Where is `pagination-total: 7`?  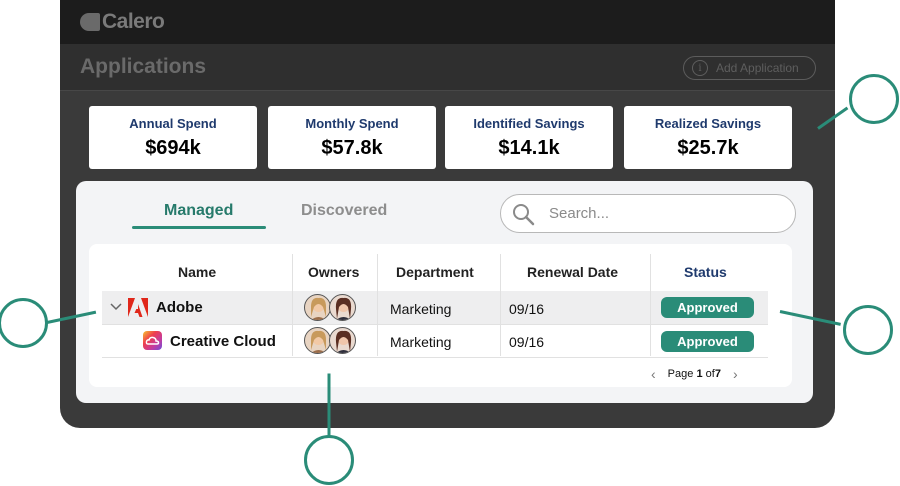 pagination-total: 7 is located at coordinates (717, 374).